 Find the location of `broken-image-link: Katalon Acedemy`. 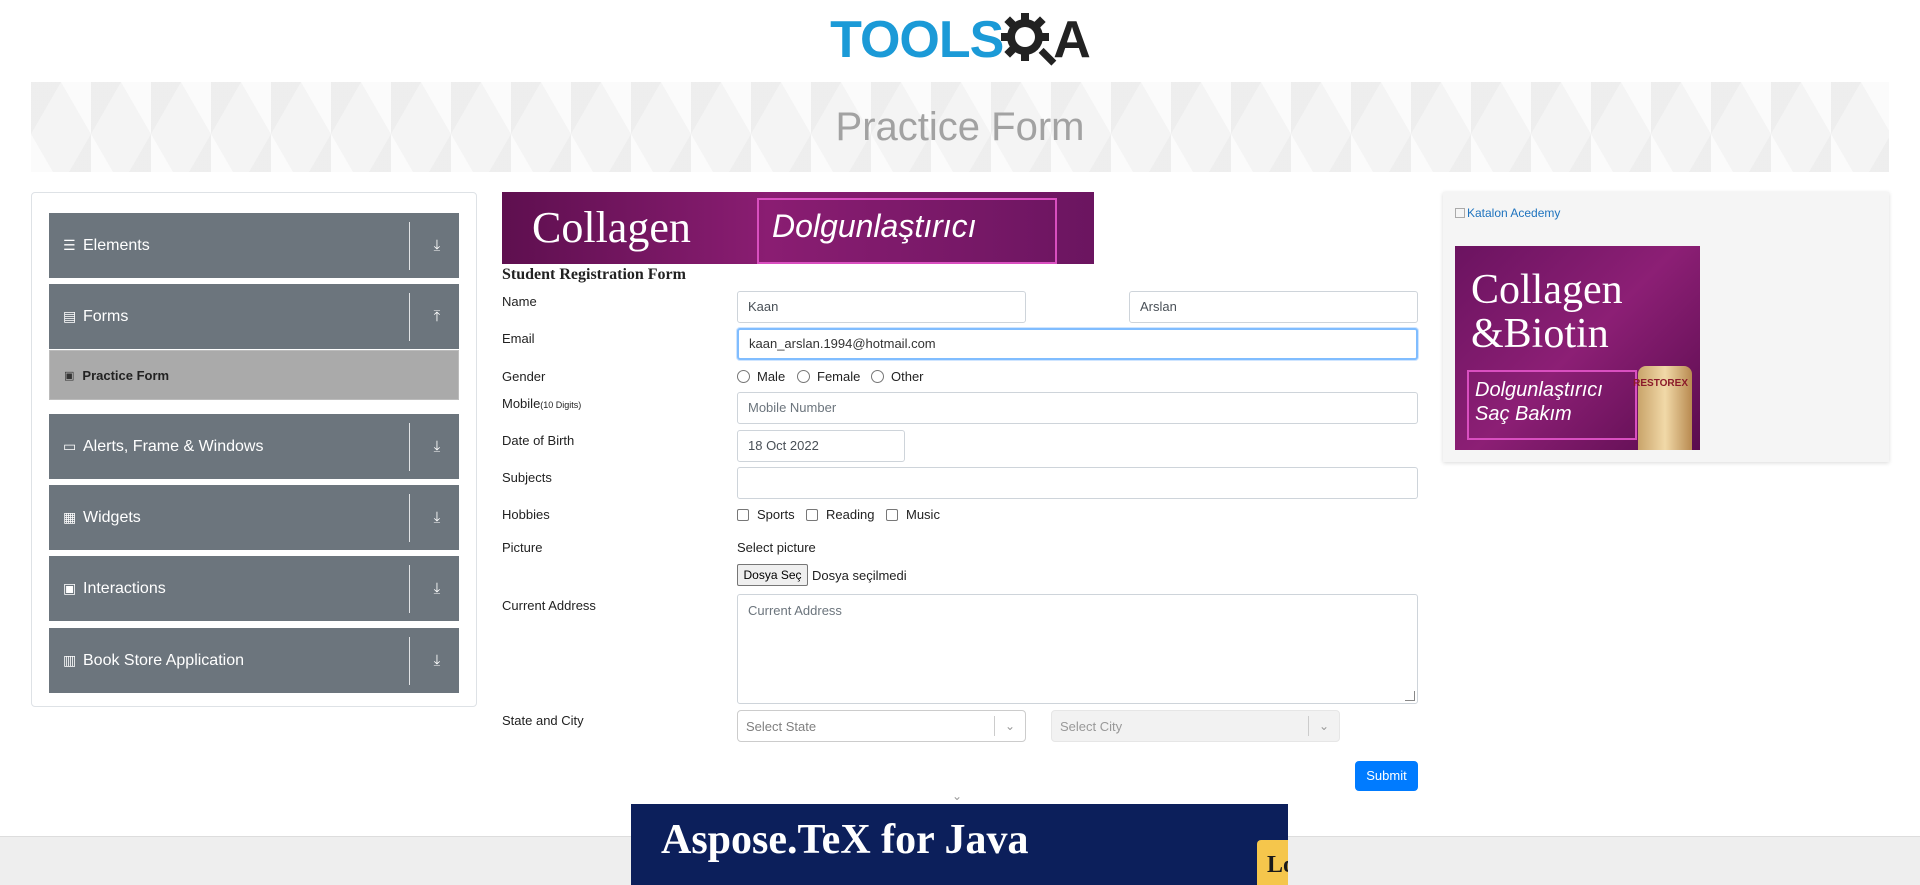

broken-image-link: Katalon Acedemy is located at coordinates (1507, 213).